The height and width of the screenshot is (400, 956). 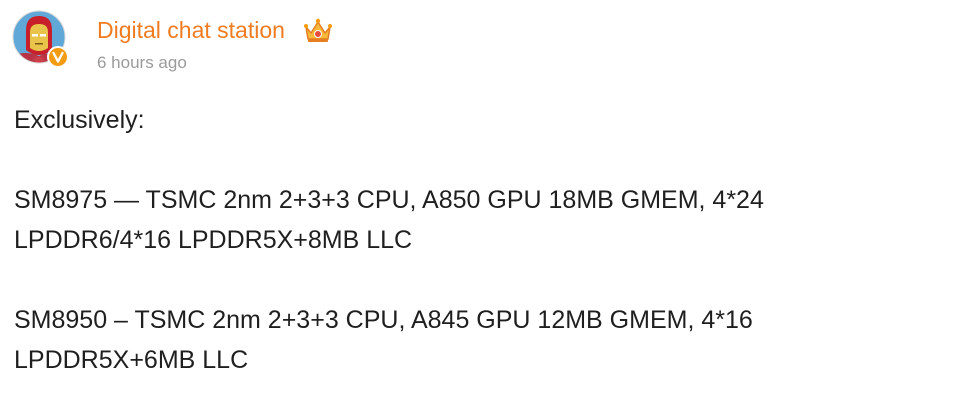 I want to click on author-avatar, so click(x=41, y=39).